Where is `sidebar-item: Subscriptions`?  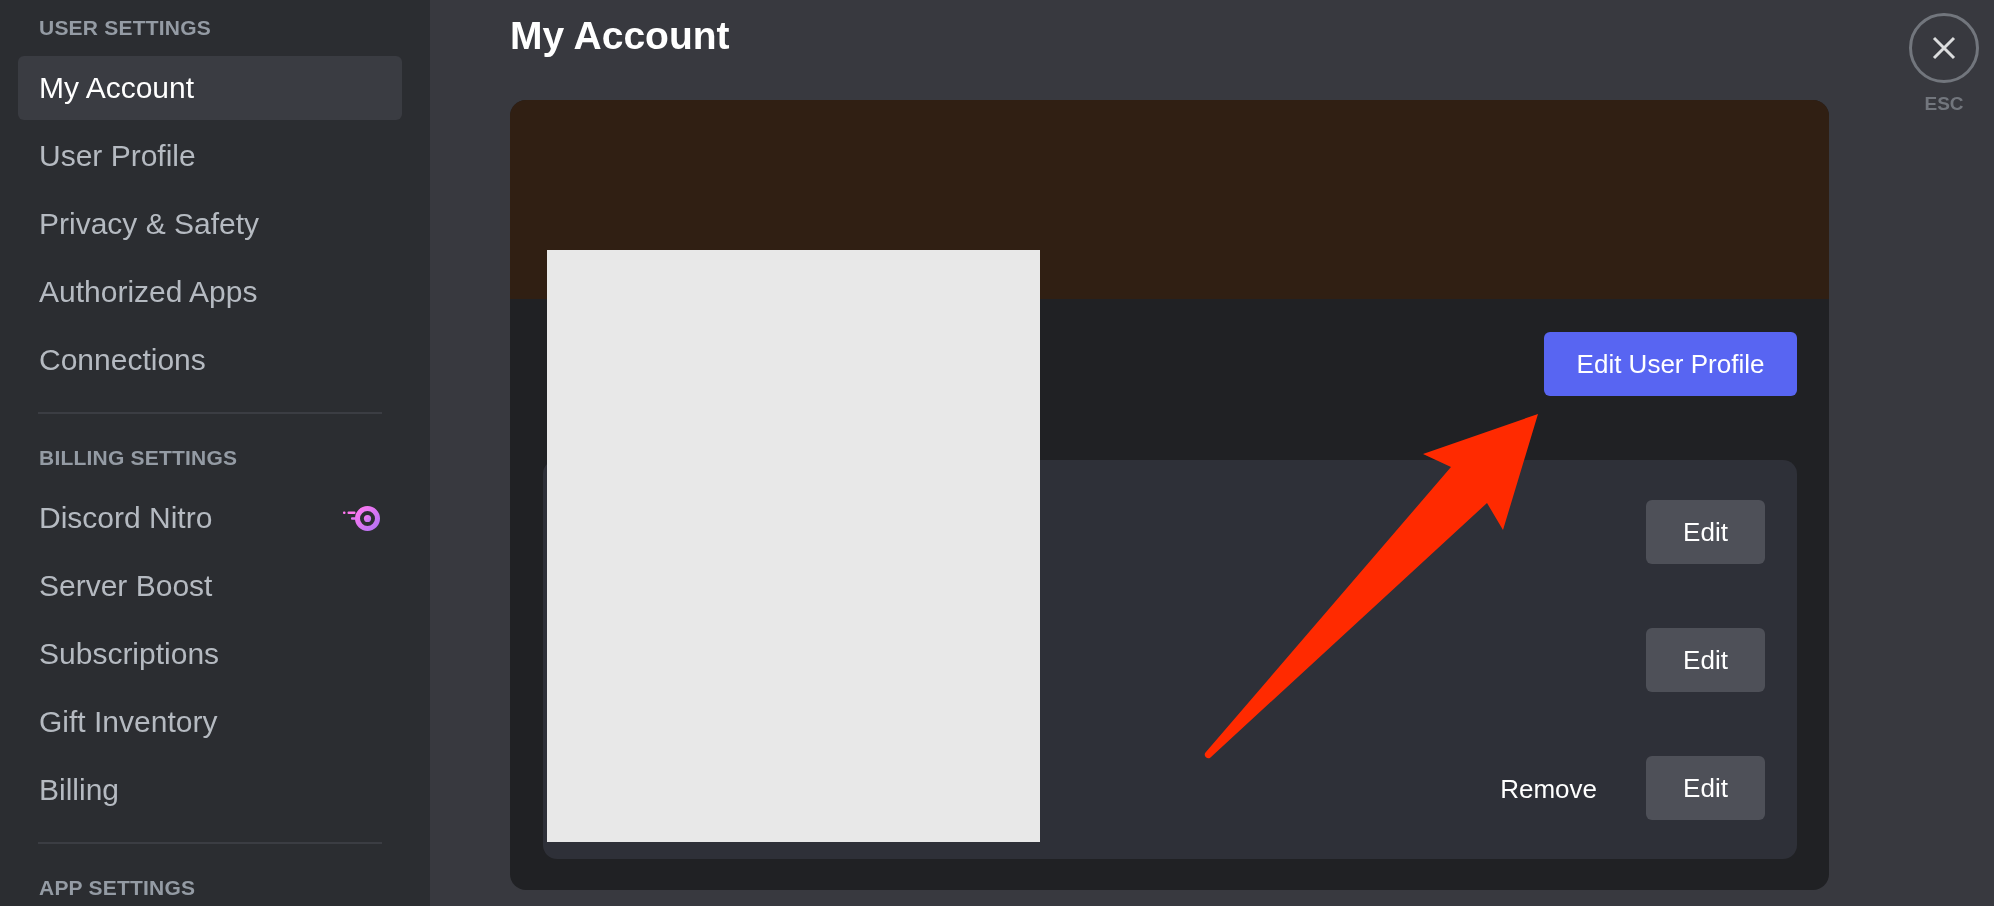
sidebar-item: Subscriptions is located at coordinates (210, 654).